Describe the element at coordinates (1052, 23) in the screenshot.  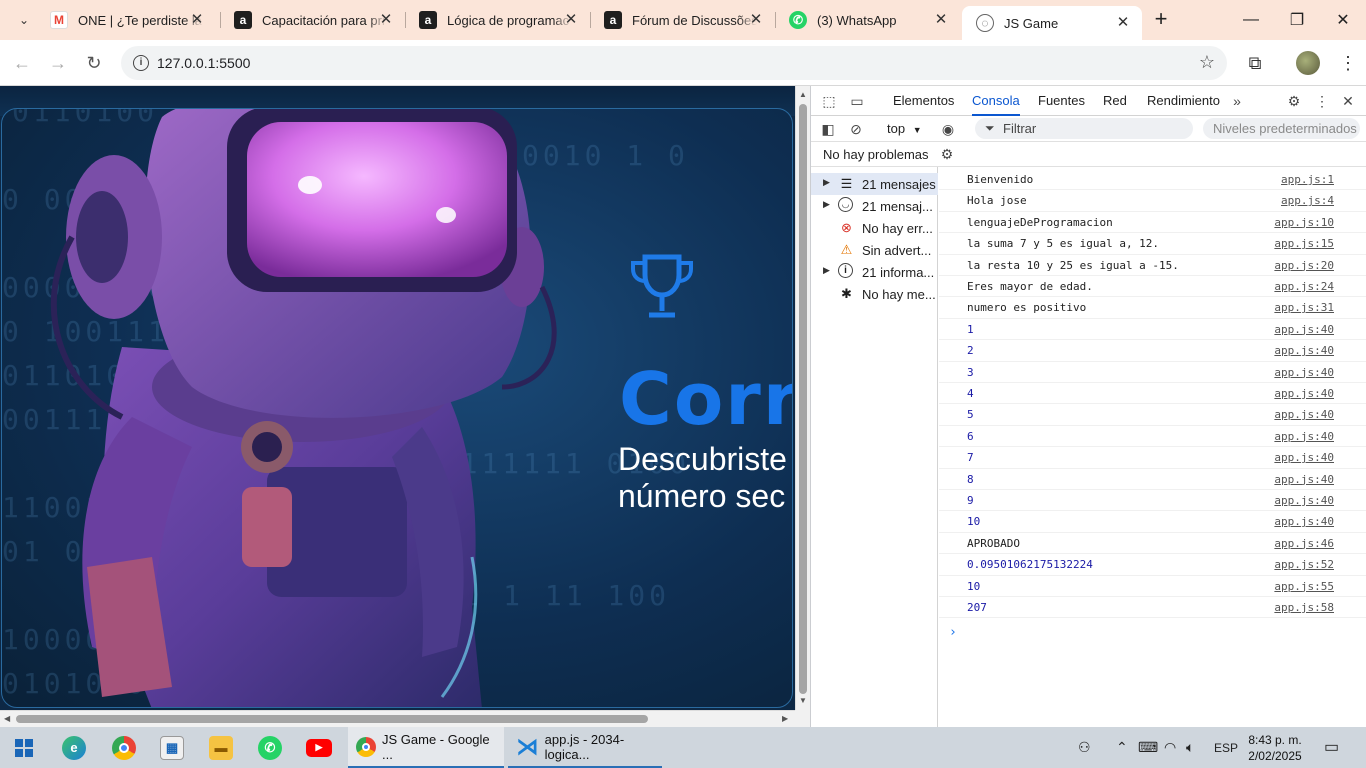
I see `tab-5-active: ◌ JS Game ✕` at that location.